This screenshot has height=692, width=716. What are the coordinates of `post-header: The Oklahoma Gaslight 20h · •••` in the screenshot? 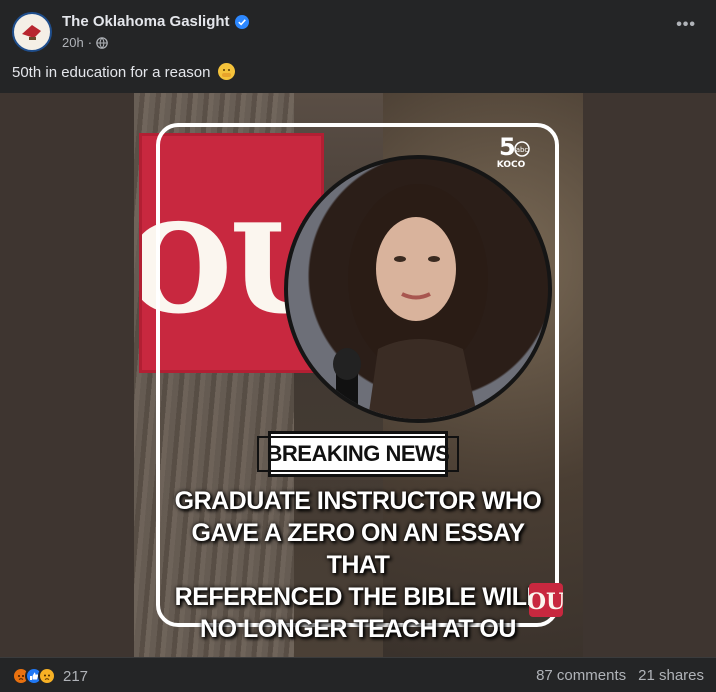 It's located at (358, 29).